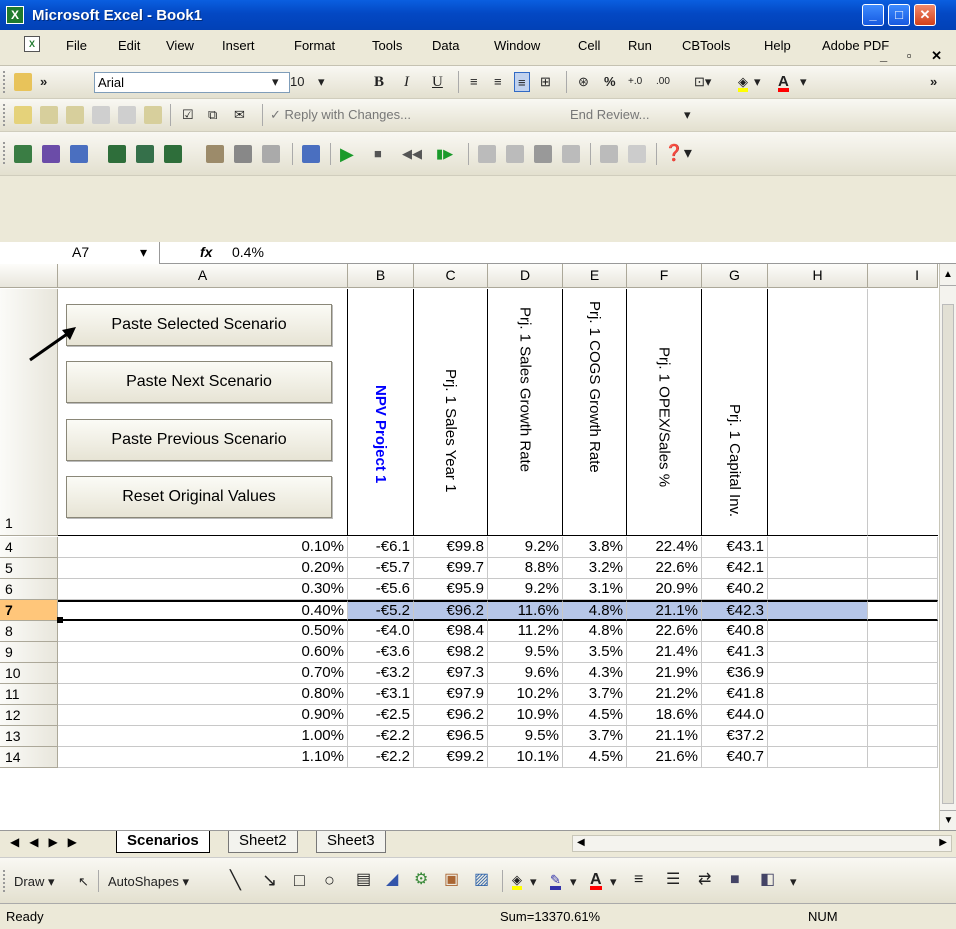 Image resolution: width=956 pixels, height=929 pixels. I want to click on cell-h8, so click(818, 631).